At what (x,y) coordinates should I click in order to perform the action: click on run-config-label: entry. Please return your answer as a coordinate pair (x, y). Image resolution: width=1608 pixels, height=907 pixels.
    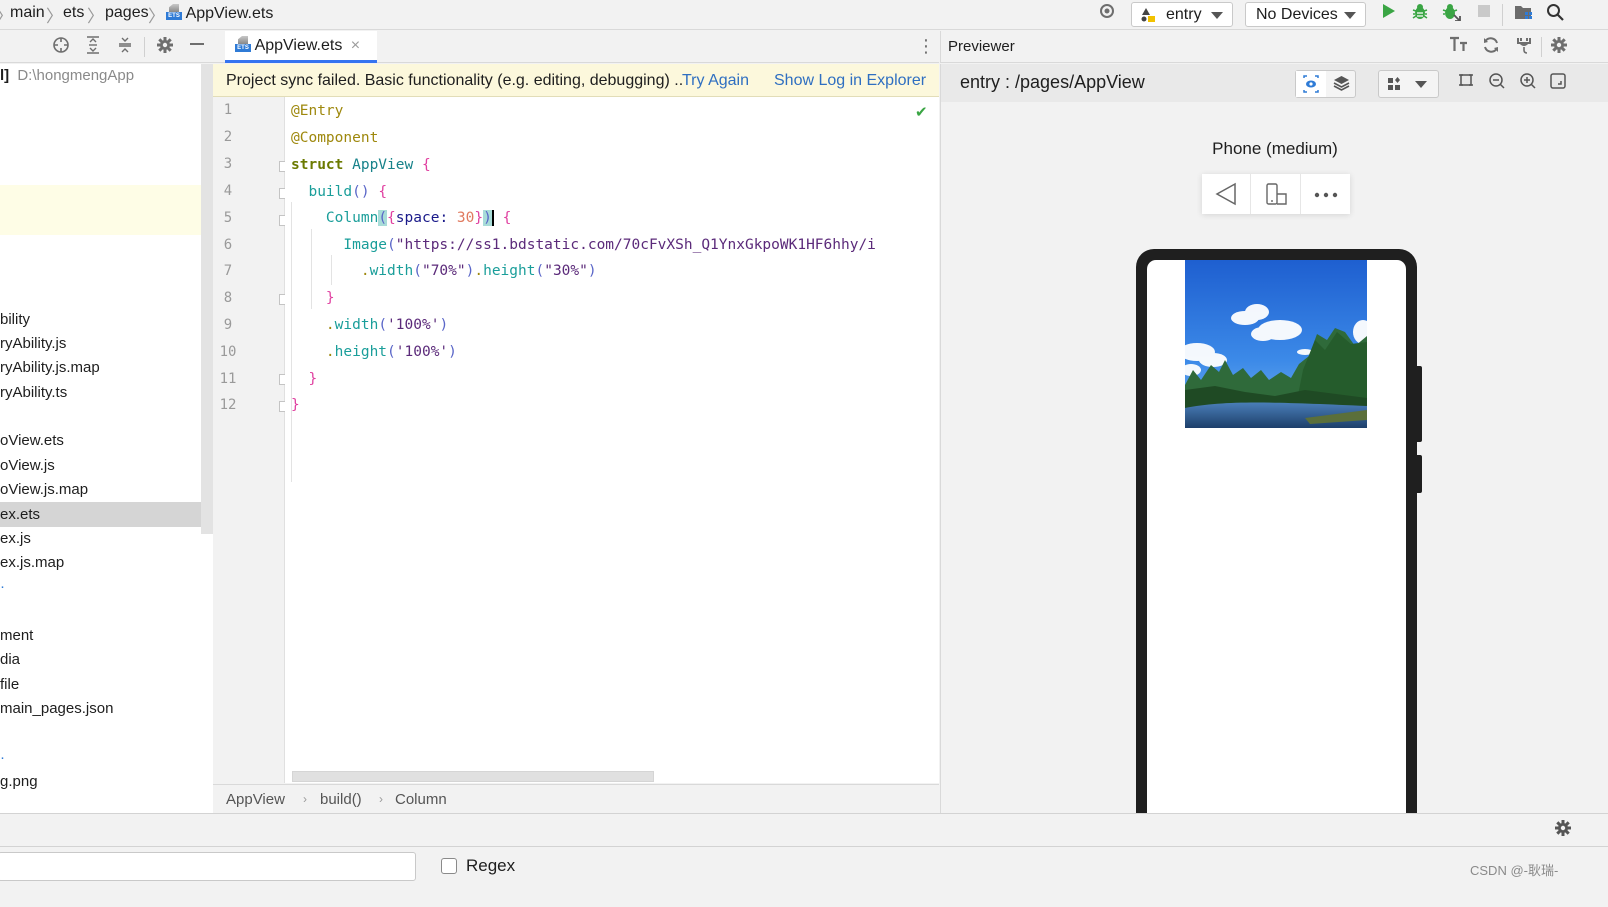
    Looking at the image, I should click on (1184, 14).